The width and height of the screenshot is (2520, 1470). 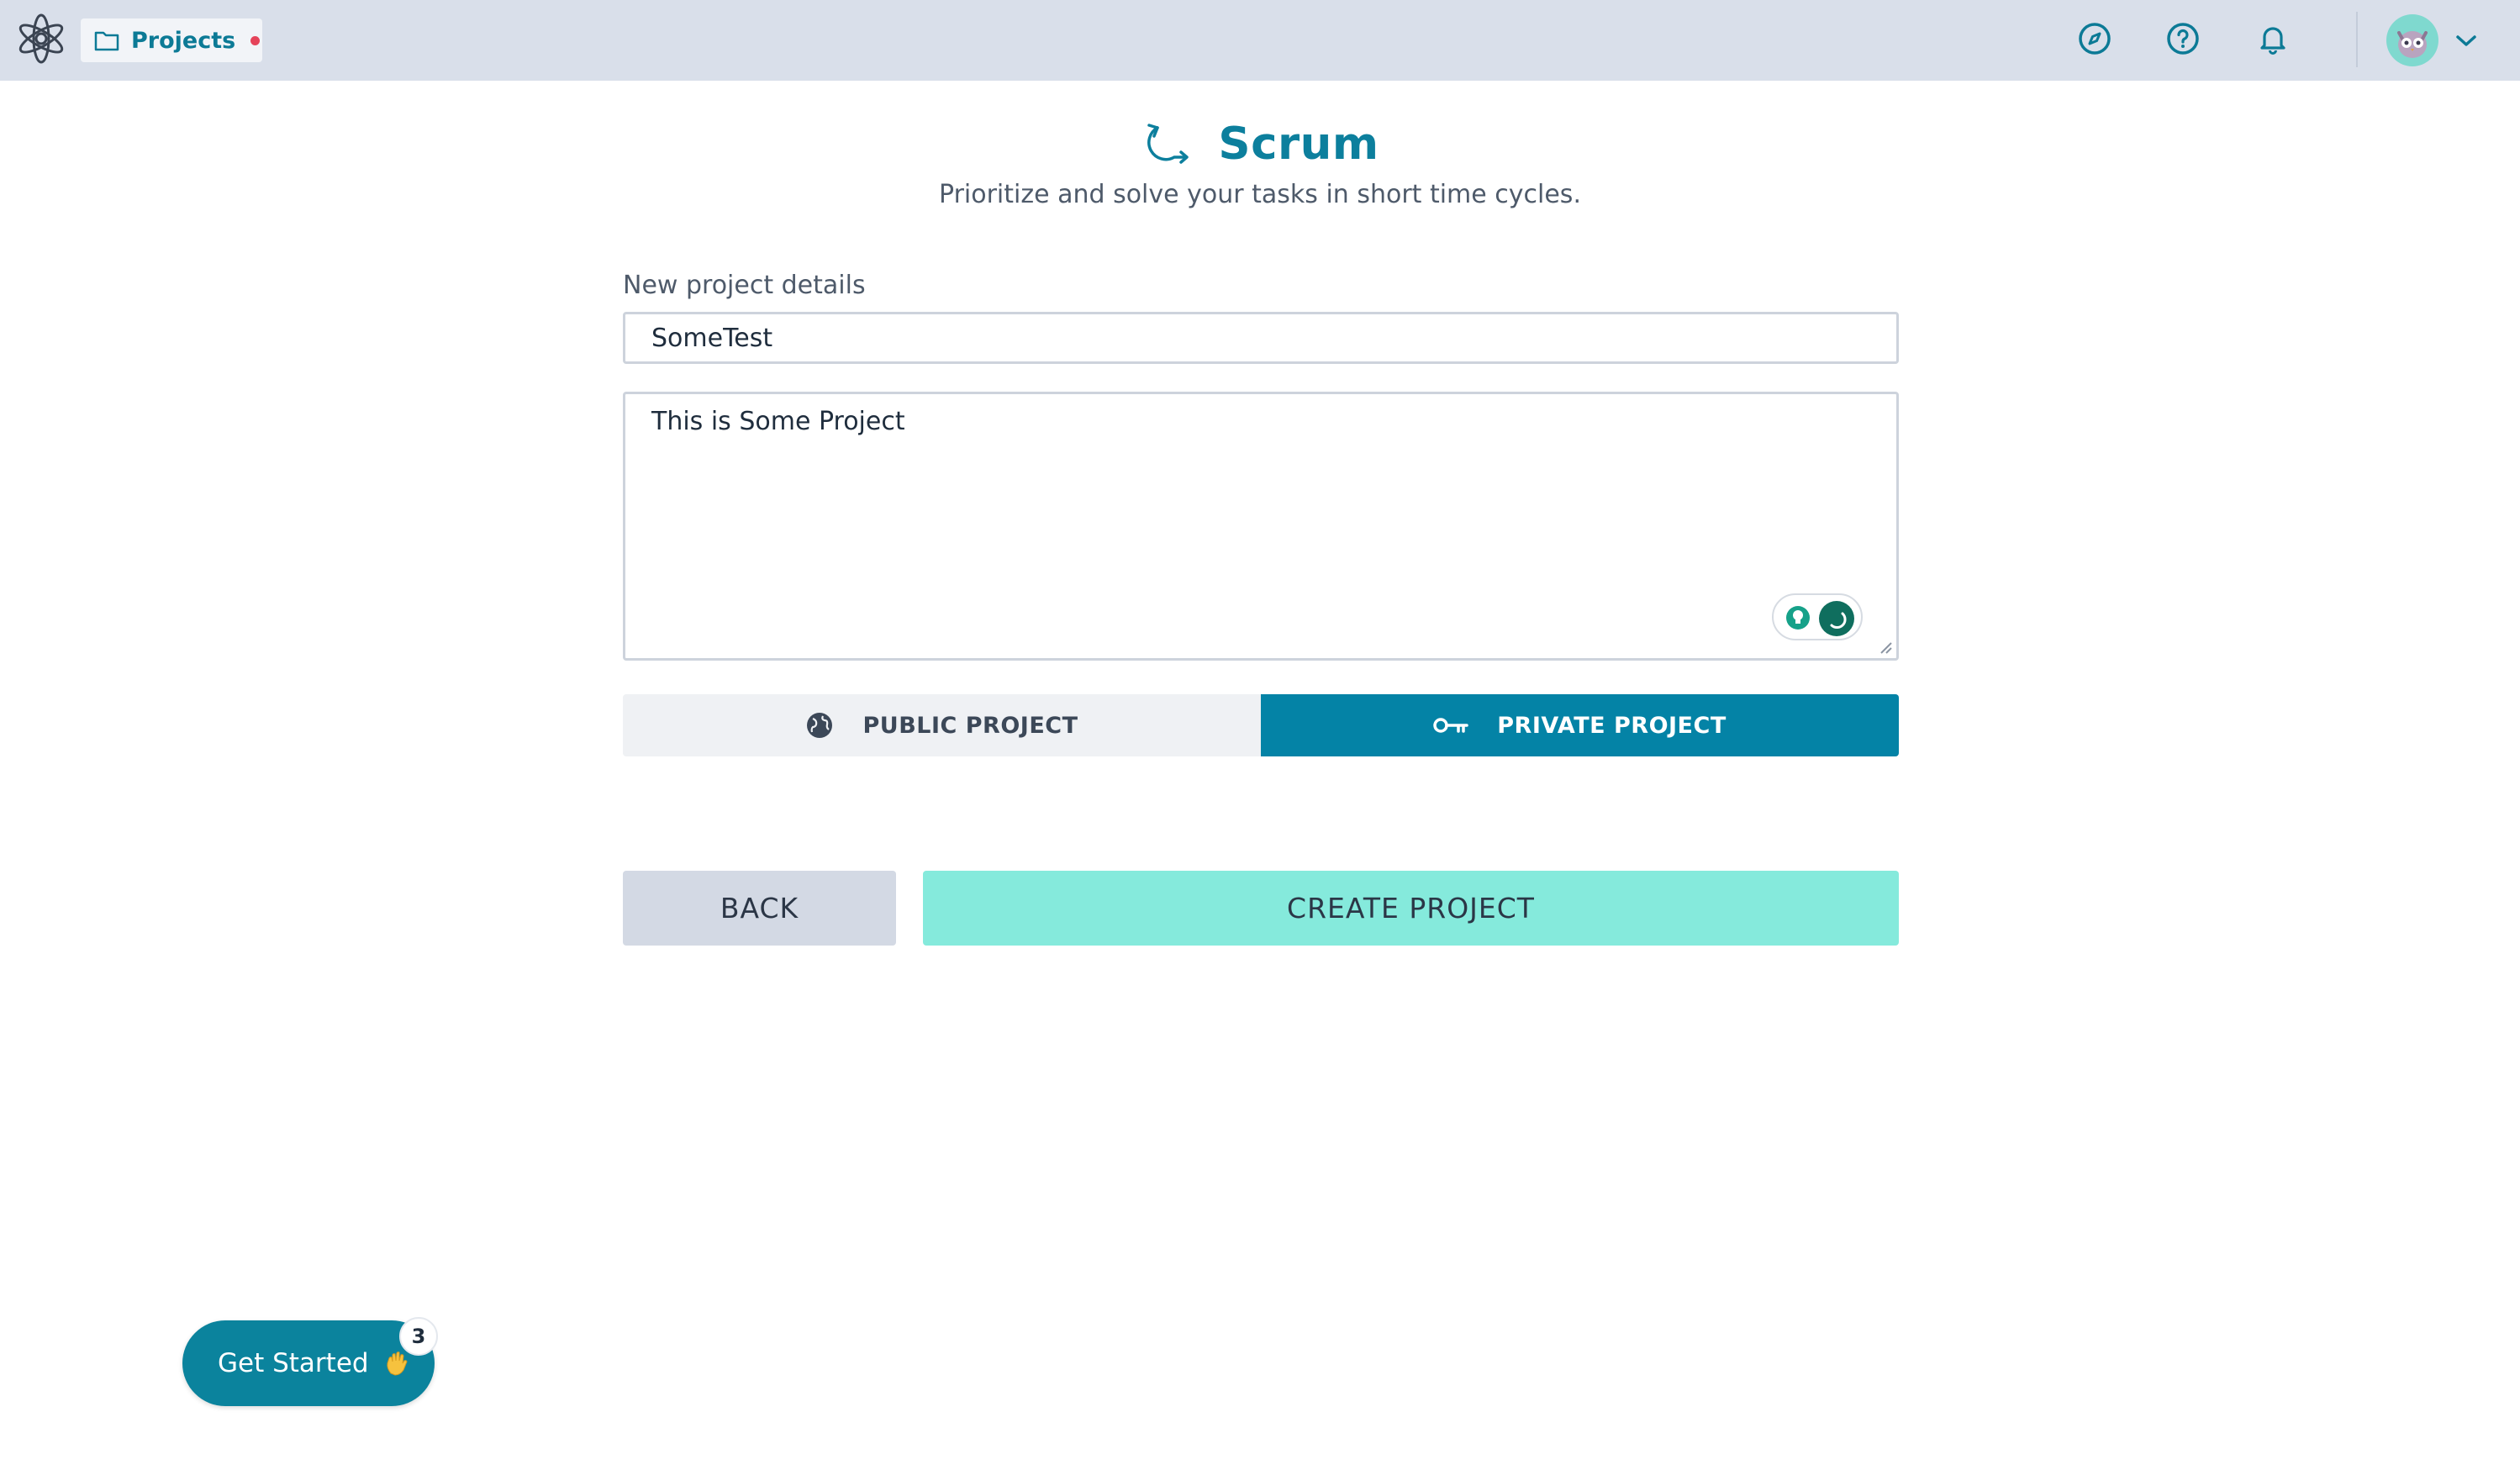 What do you see at coordinates (759, 908) in the screenshot?
I see `back-button: BACK` at bounding box center [759, 908].